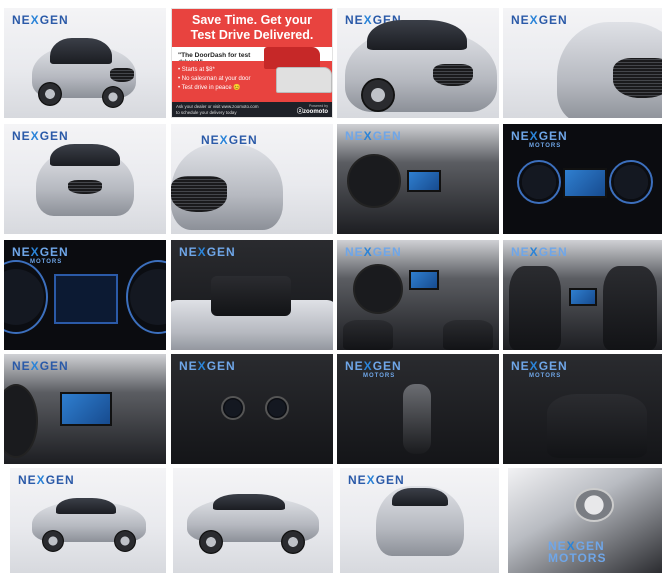 The width and height of the screenshot is (663, 573). I want to click on ad-bullet: Test drive in peace 😊, so click(214, 88).